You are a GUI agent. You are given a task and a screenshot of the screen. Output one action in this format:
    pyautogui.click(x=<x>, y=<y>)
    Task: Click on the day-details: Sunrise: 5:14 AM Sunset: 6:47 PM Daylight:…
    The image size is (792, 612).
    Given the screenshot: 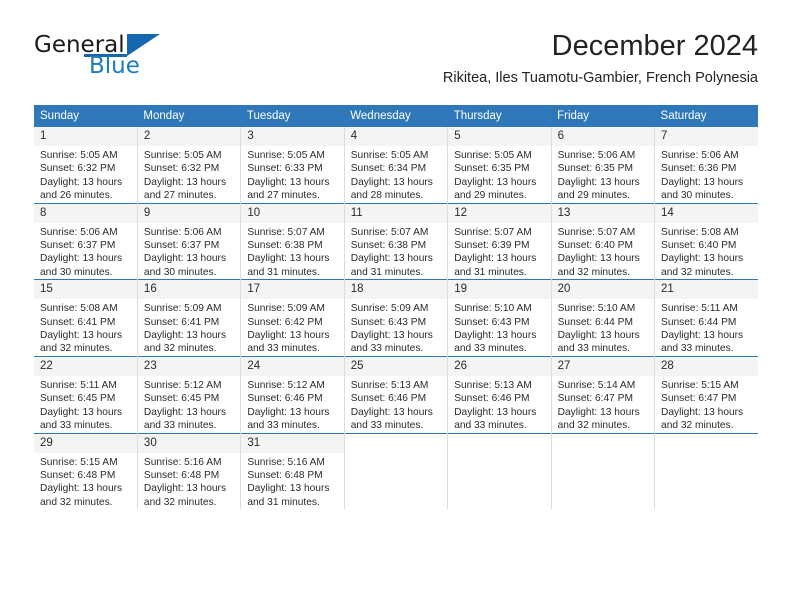 What is the action you would take?
    pyautogui.click(x=603, y=404)
    